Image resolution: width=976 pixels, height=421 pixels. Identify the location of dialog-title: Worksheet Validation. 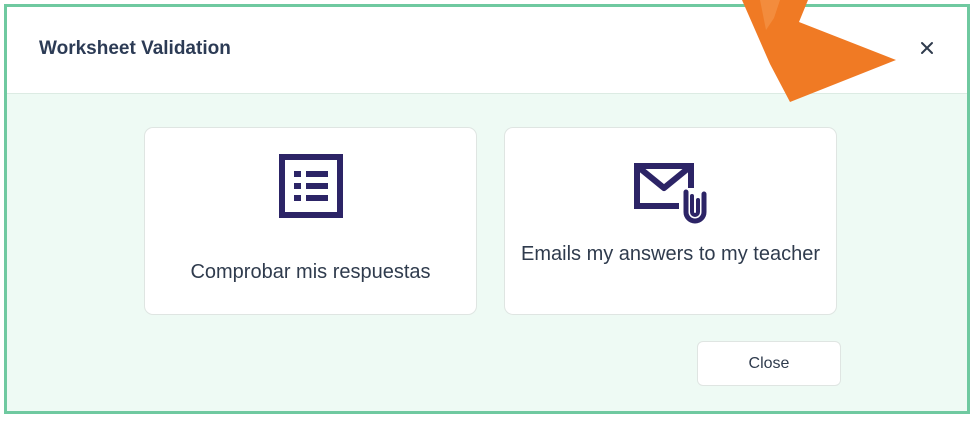
(135, 48).